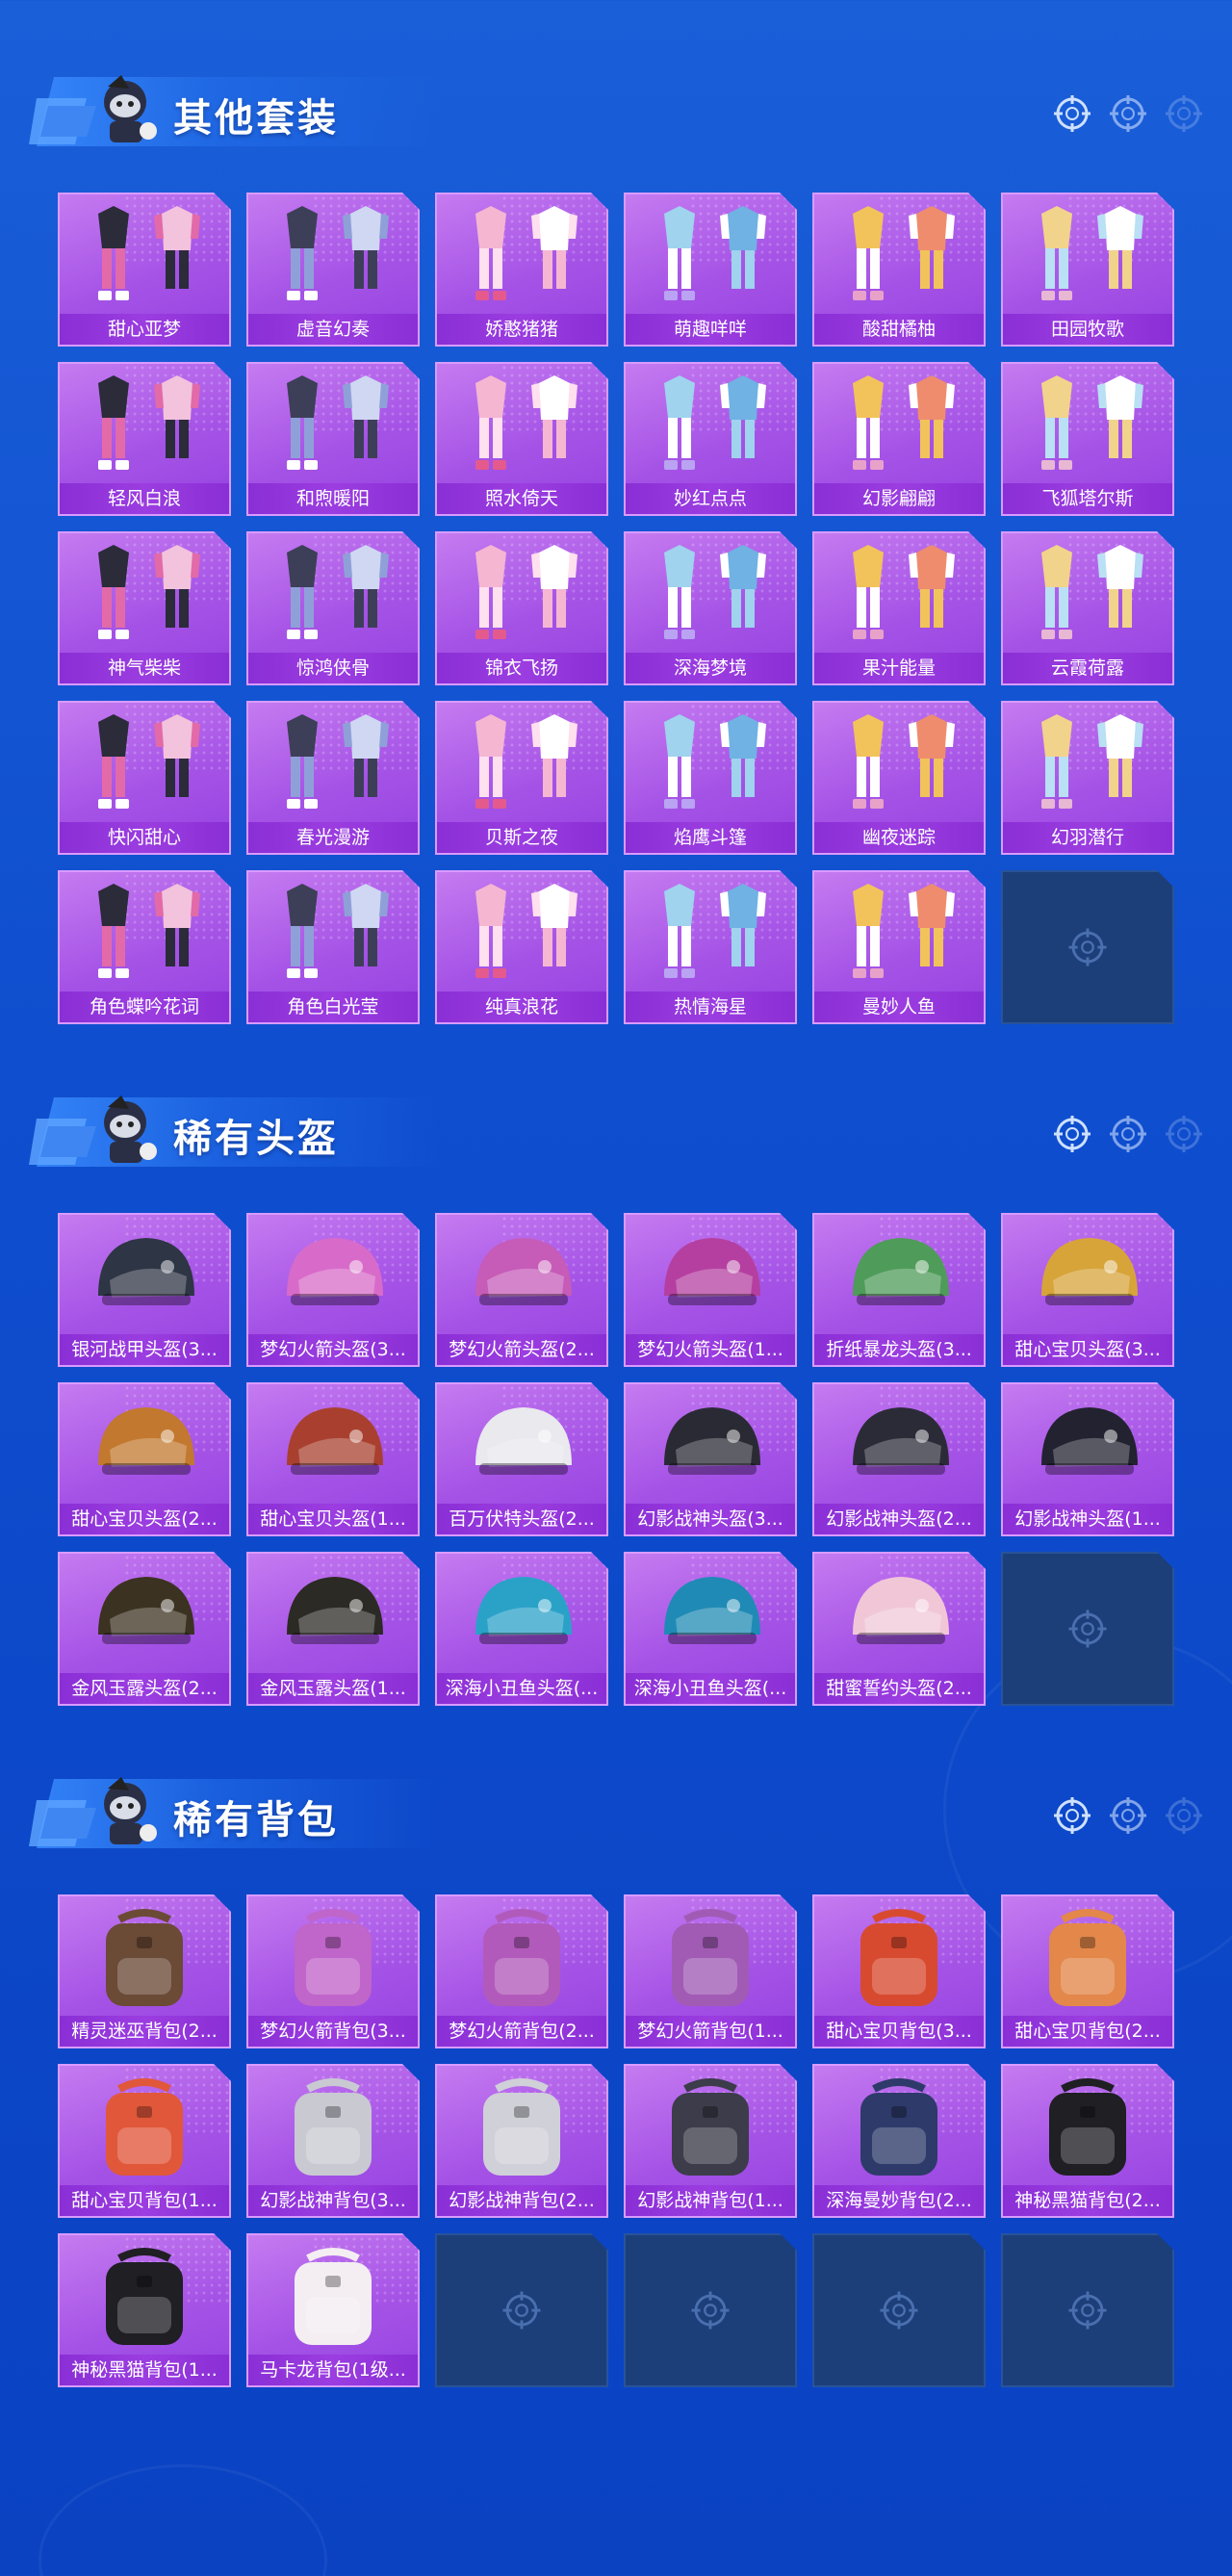 The width and height of the screenshot is (1232, 2576). Describe the element at coordinates (521, 1616) in the screenshot. I see `helmet-preview-icon` at that location.